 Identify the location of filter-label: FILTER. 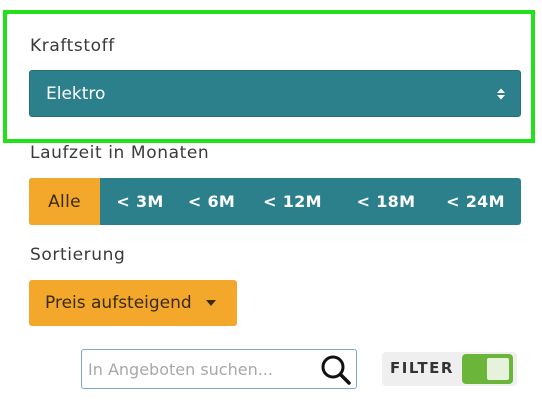
(422, 368).